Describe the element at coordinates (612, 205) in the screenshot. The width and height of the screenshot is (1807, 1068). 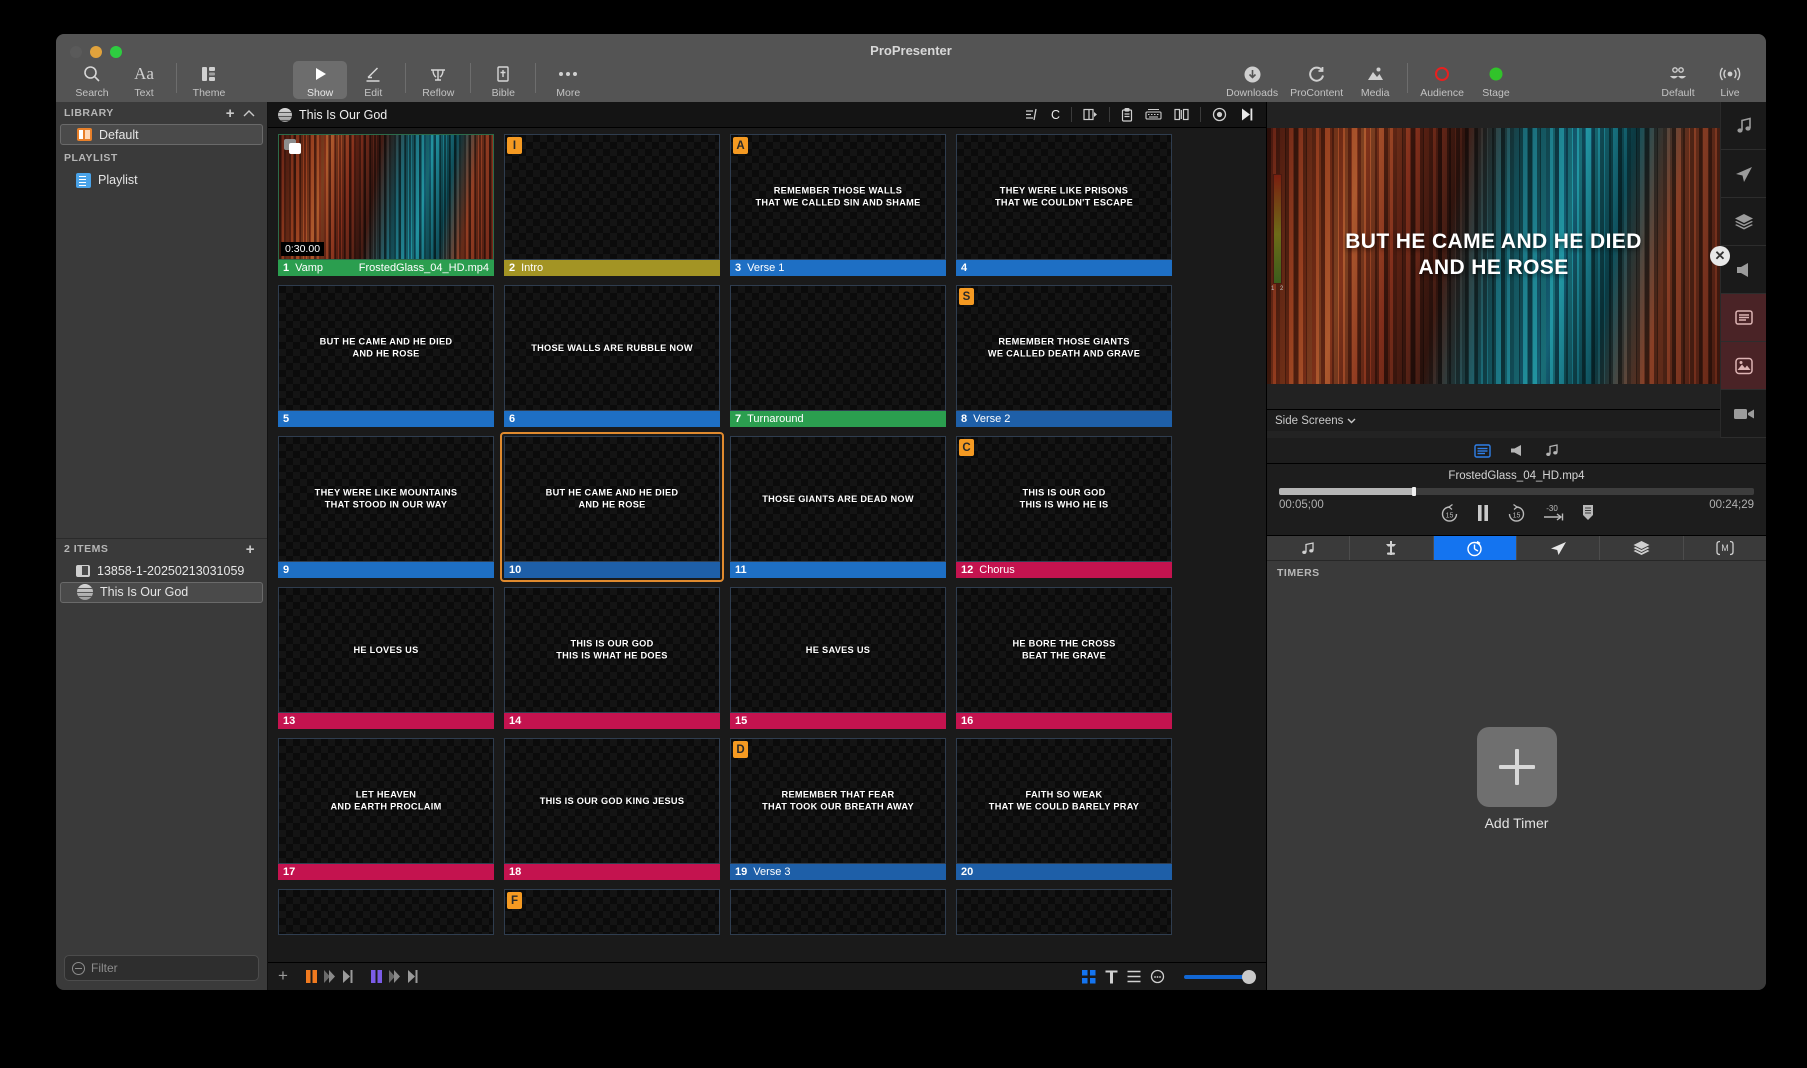
I see `slide-item: I 2 Intro` at that location.